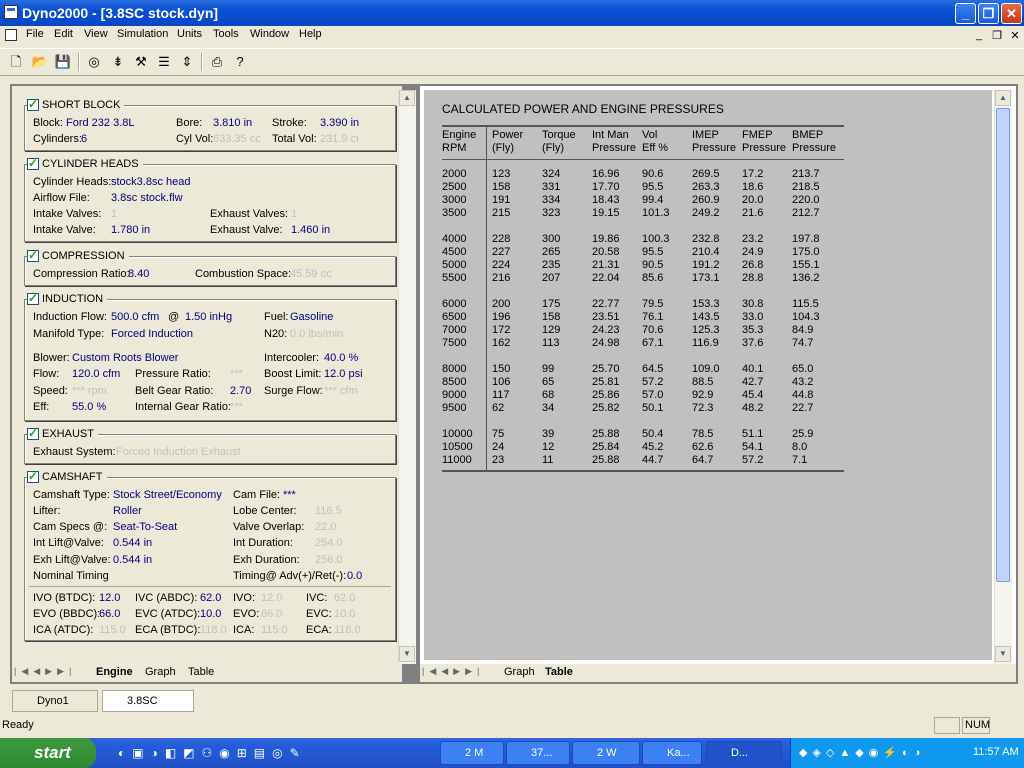 The width and height of the screenshot is (1024, 768). Describe the element at coordinates (341, 358) in the screenshot. I see `intercooler-value: 40.0 %` at that location.